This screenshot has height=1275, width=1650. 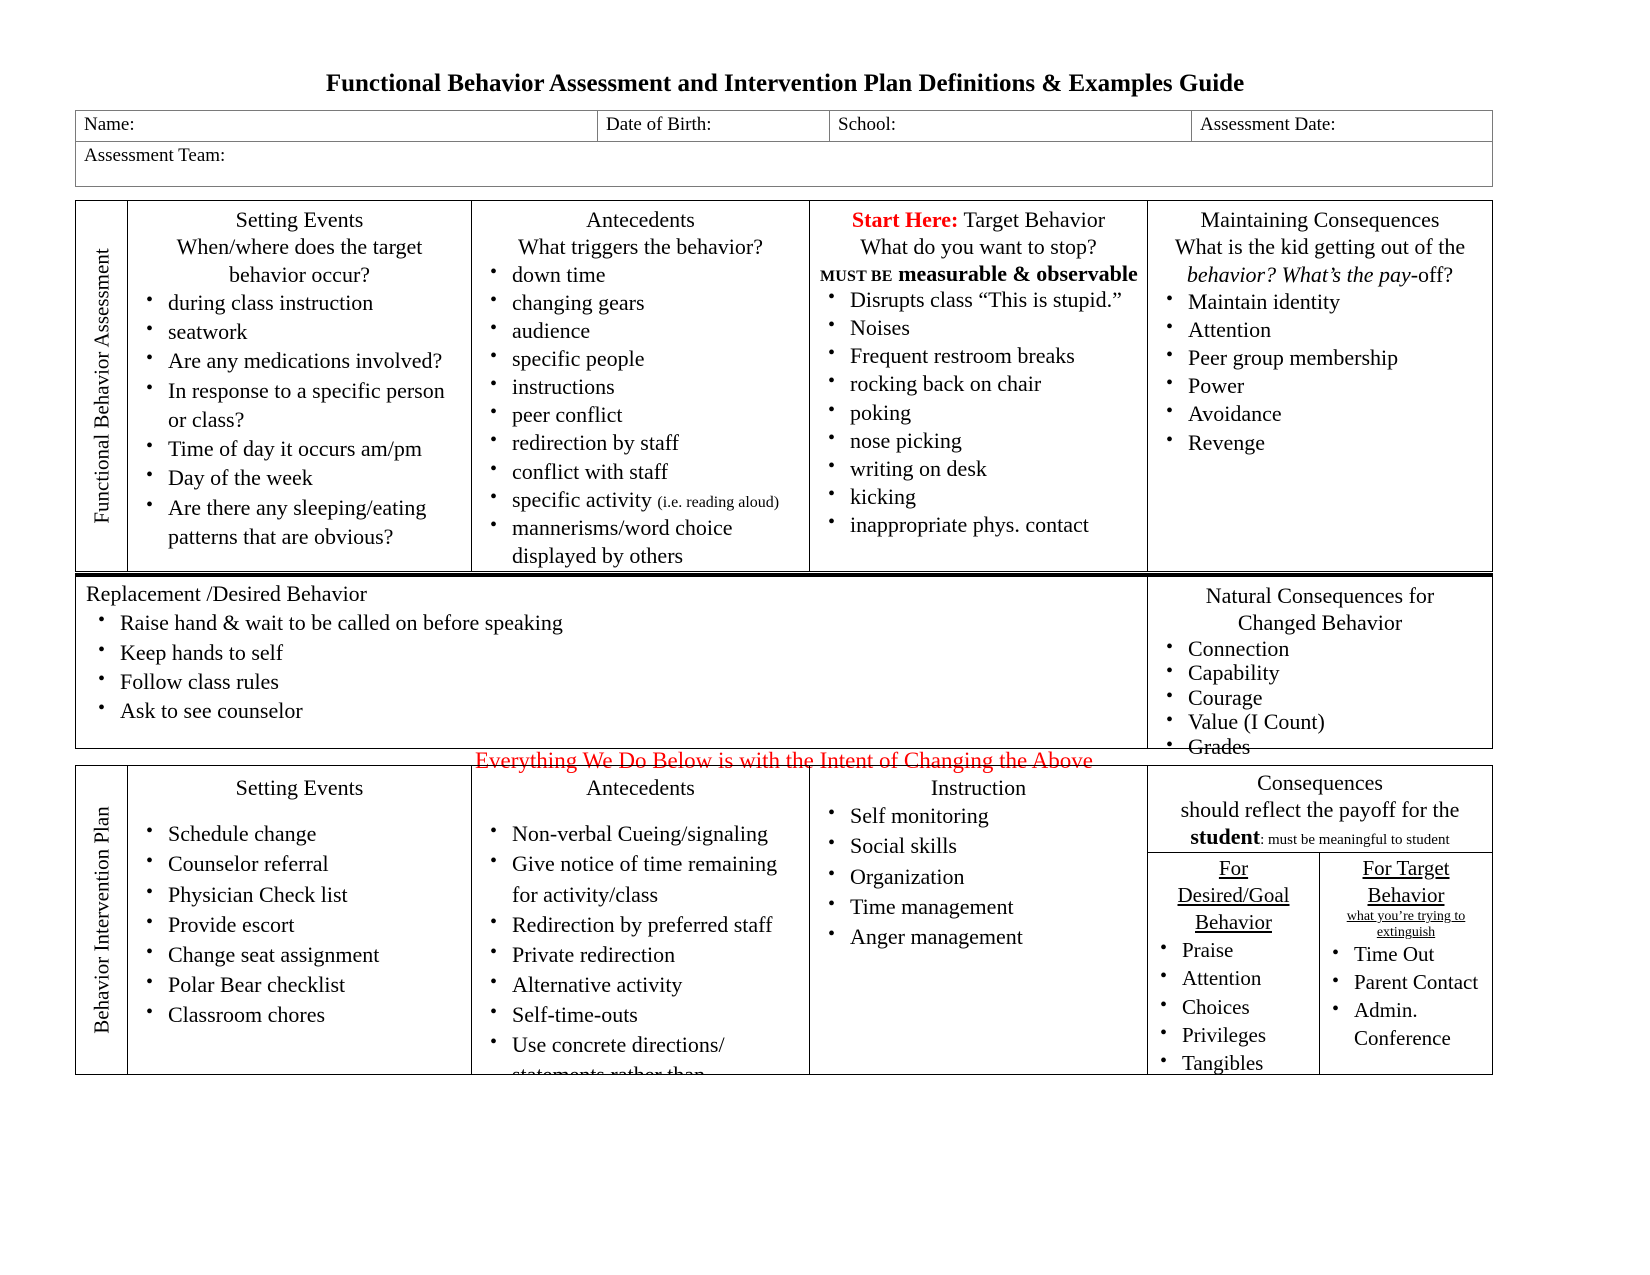 I want to click on list-item: Revenge, so click(x=1324, y=442).